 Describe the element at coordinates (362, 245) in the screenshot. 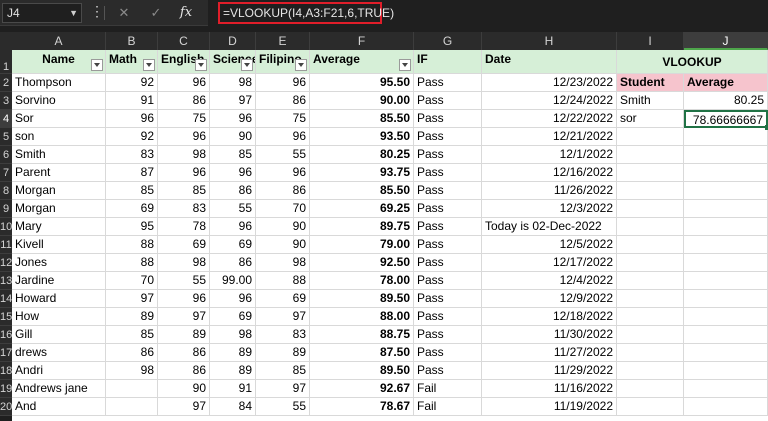

I see `cell-average: 79.00` at that location.